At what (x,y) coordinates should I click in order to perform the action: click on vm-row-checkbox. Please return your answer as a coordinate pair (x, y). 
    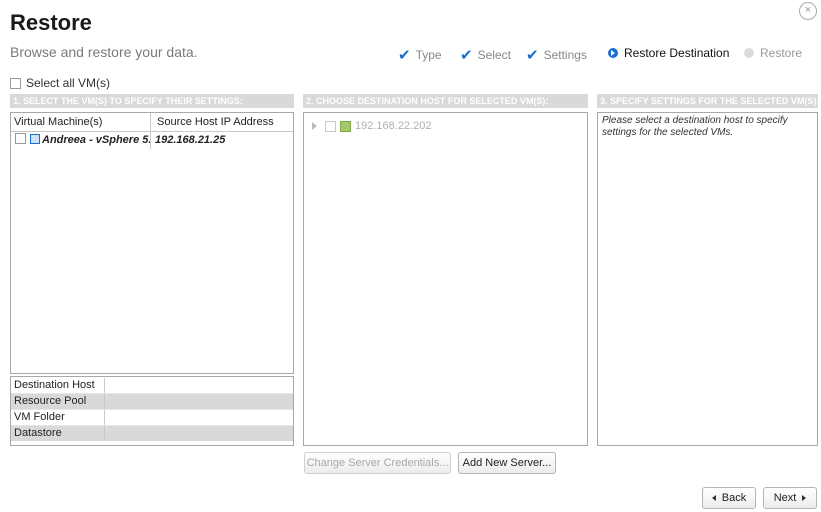
    Looking at the image, I should click on (20, 138).